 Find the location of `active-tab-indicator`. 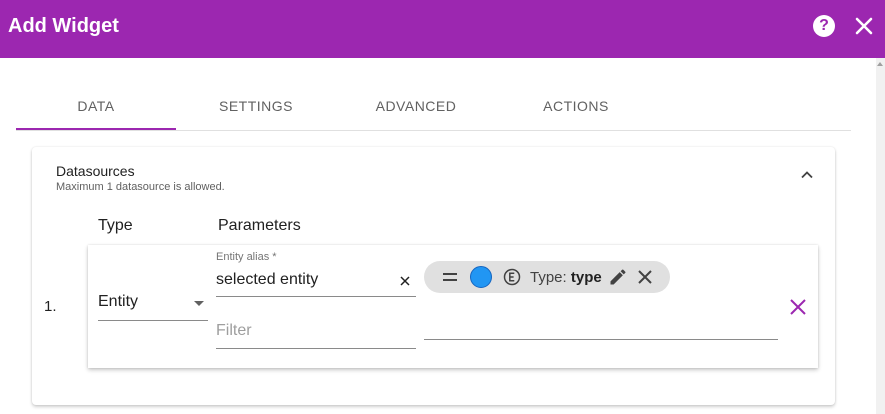

active-tab-indicator is located at coordinates (96, 129).